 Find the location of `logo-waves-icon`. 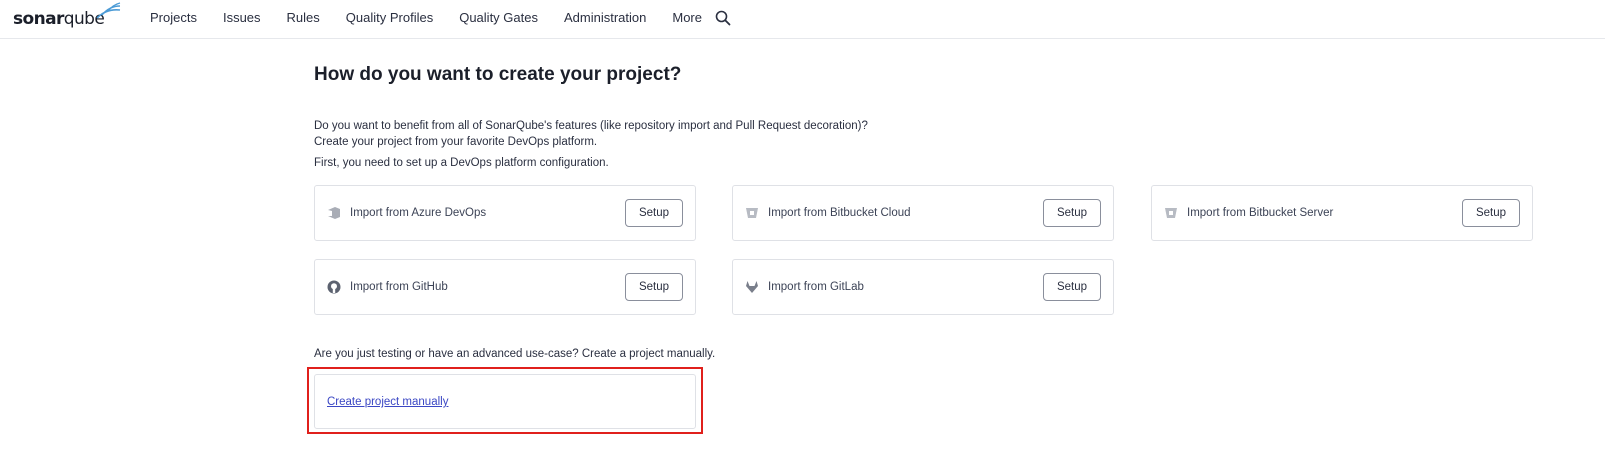

logo-waves-icon is located at coordinates (108, 10).